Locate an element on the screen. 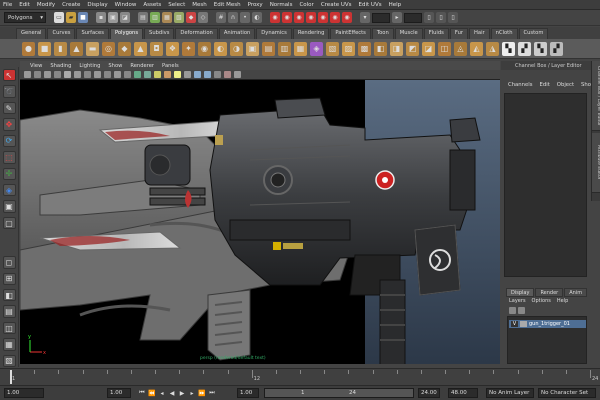  checker-icon: ▚ is located at coordinates (508, 48).